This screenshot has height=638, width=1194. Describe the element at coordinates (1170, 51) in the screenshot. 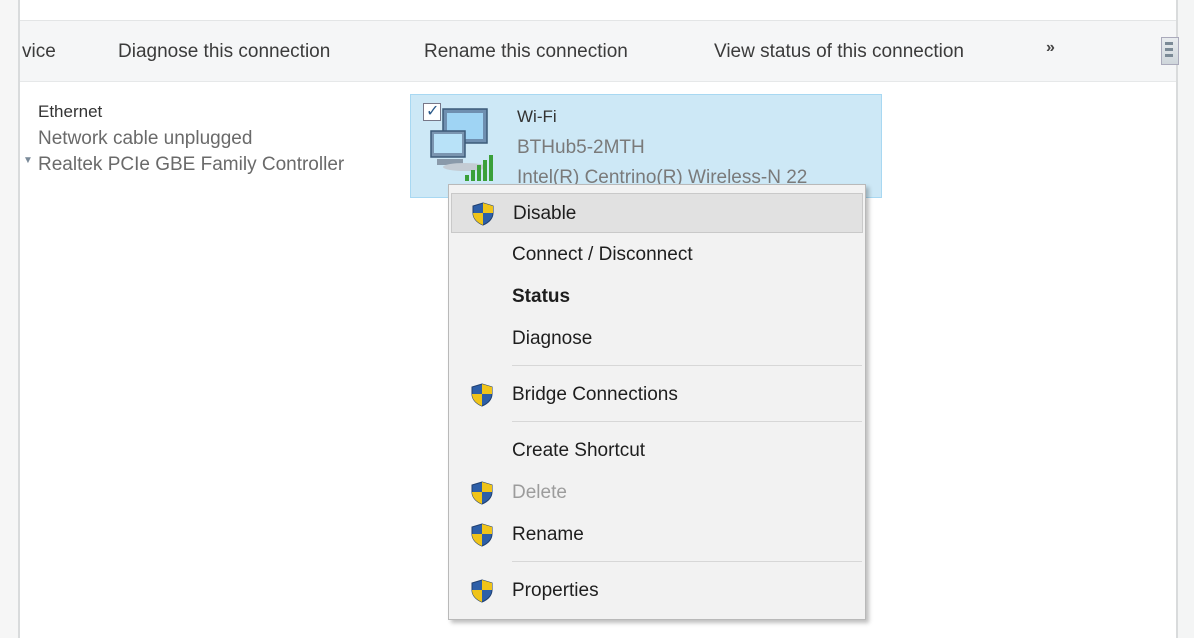

I see `view-options-icon` at that location.